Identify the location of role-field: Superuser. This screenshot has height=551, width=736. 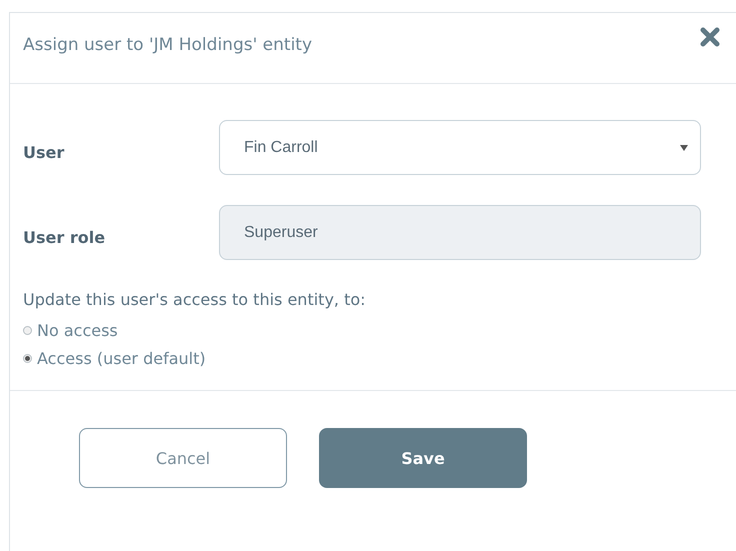
(460, 232).